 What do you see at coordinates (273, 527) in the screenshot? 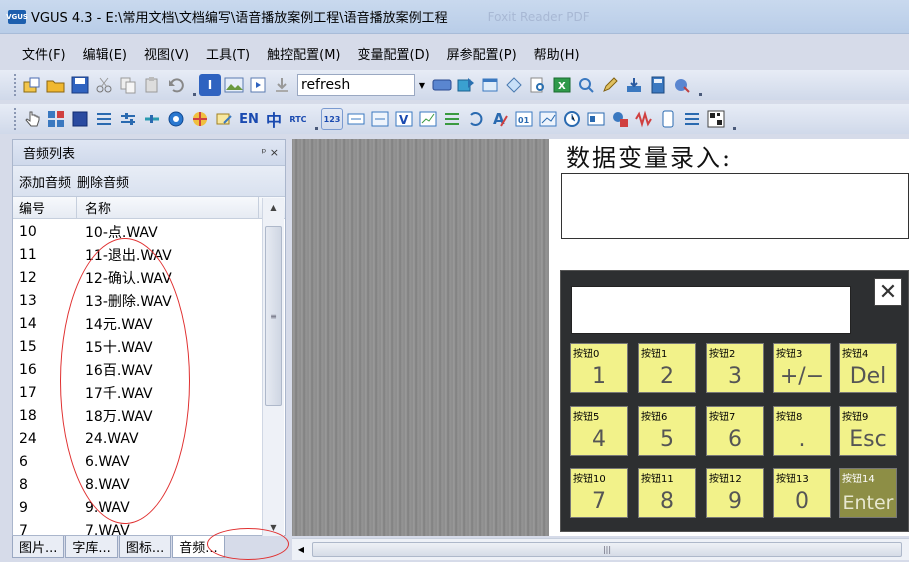
I see `scroll-down-icon: ▼` at bounding box center [273, 527].